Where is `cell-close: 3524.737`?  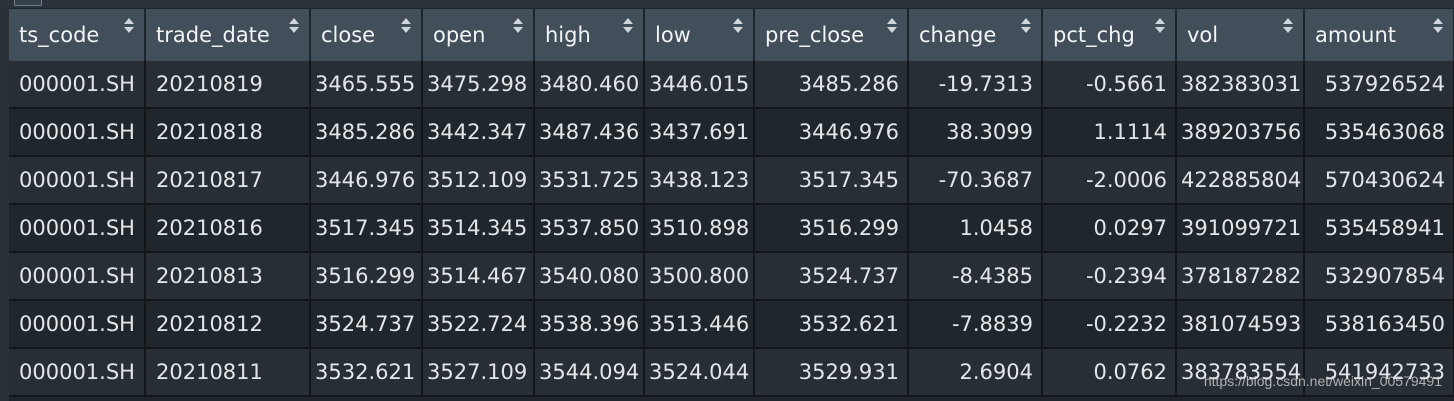 cell-close: 3524.737 is located at coordinates (366, 324).